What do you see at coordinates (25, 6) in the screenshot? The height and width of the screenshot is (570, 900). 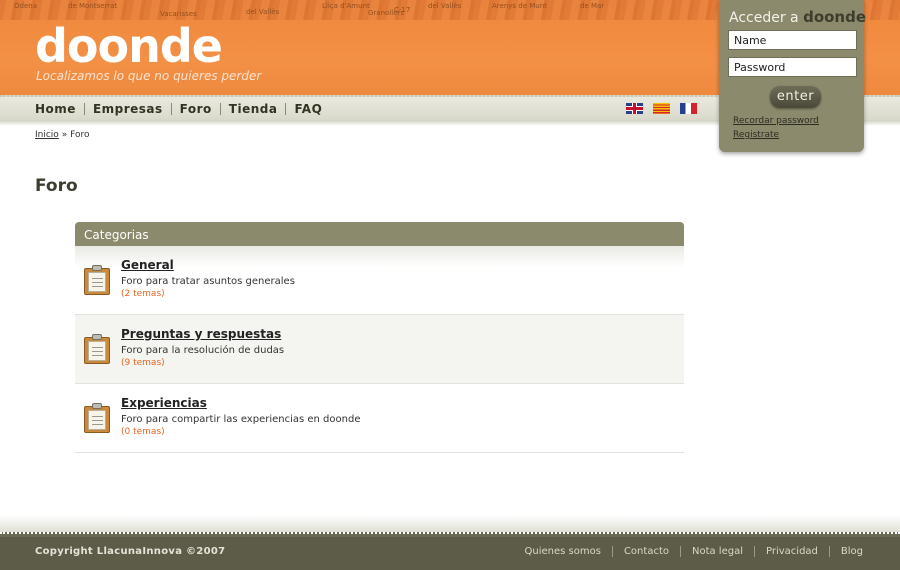 I see `map-label: Odena` at bounding box center [25, 6].